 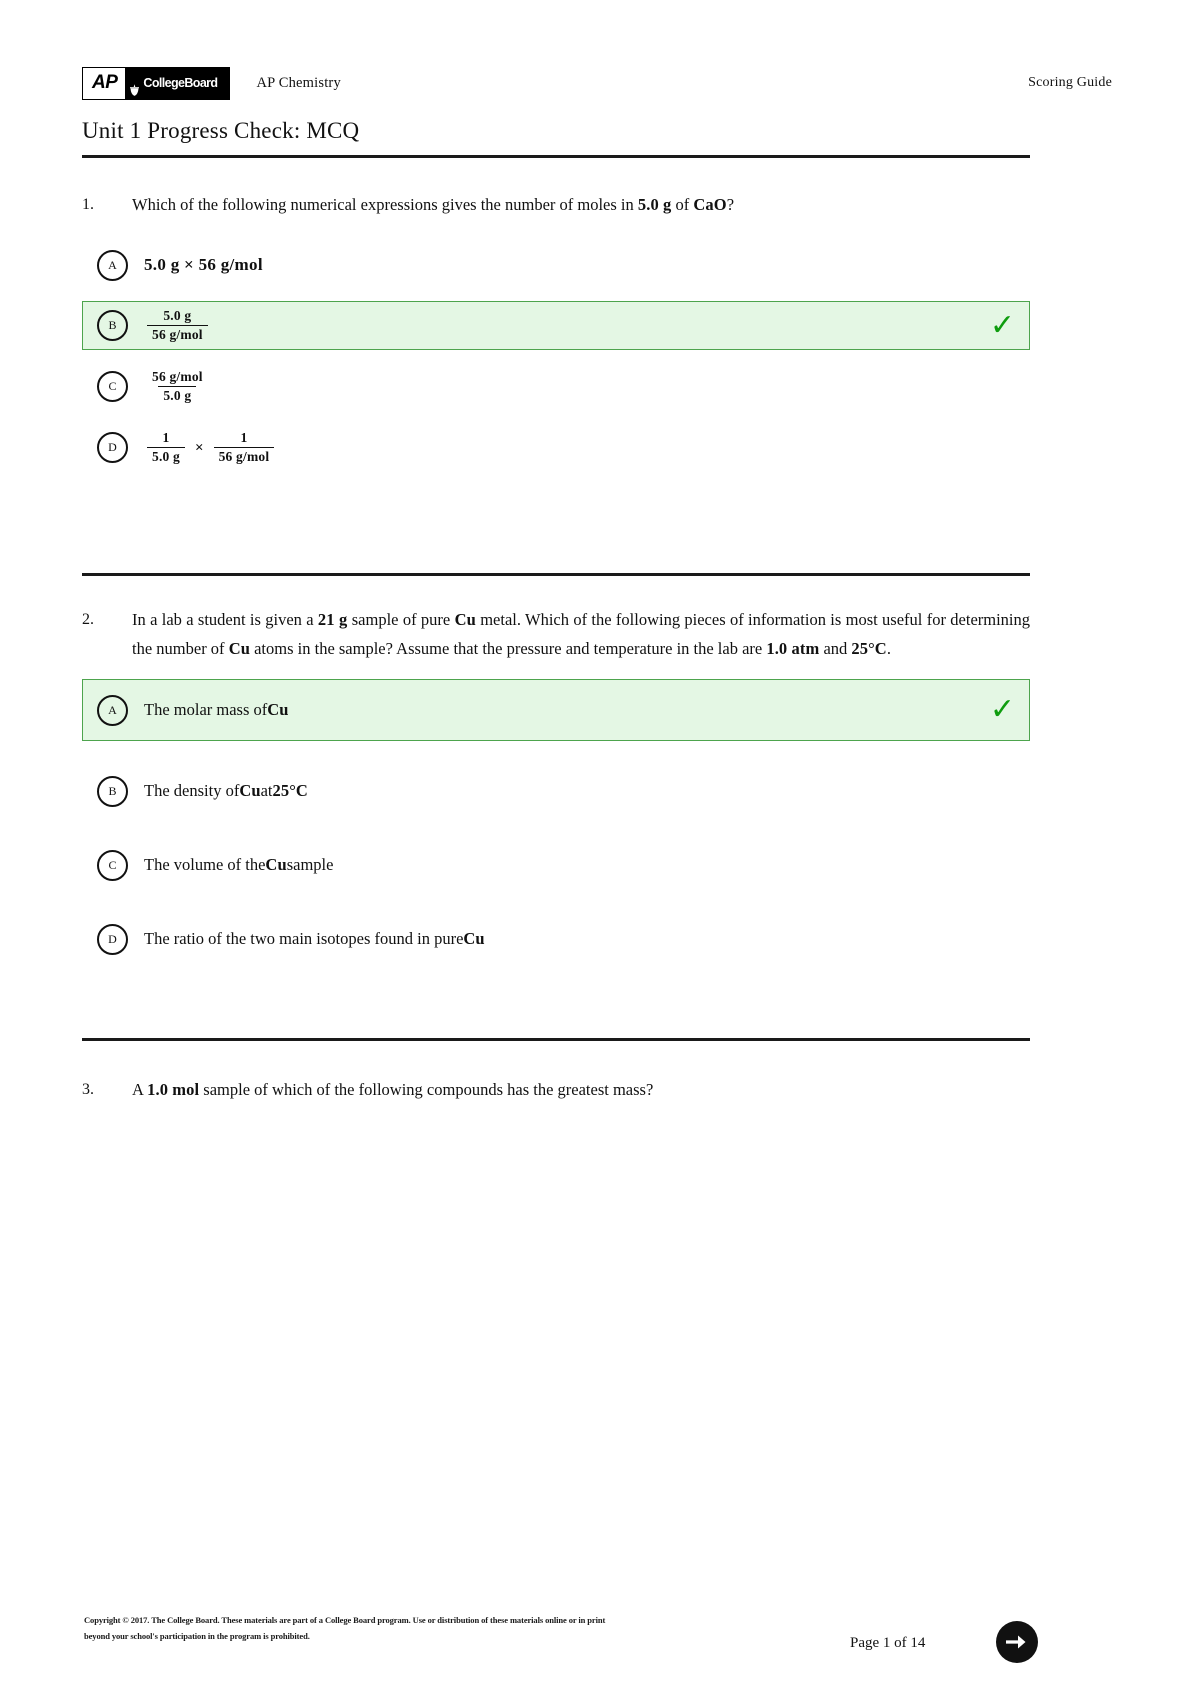 I want to click on option-c-fraction: 56 g/mol 5.0 g, so click(x=177, y=386).